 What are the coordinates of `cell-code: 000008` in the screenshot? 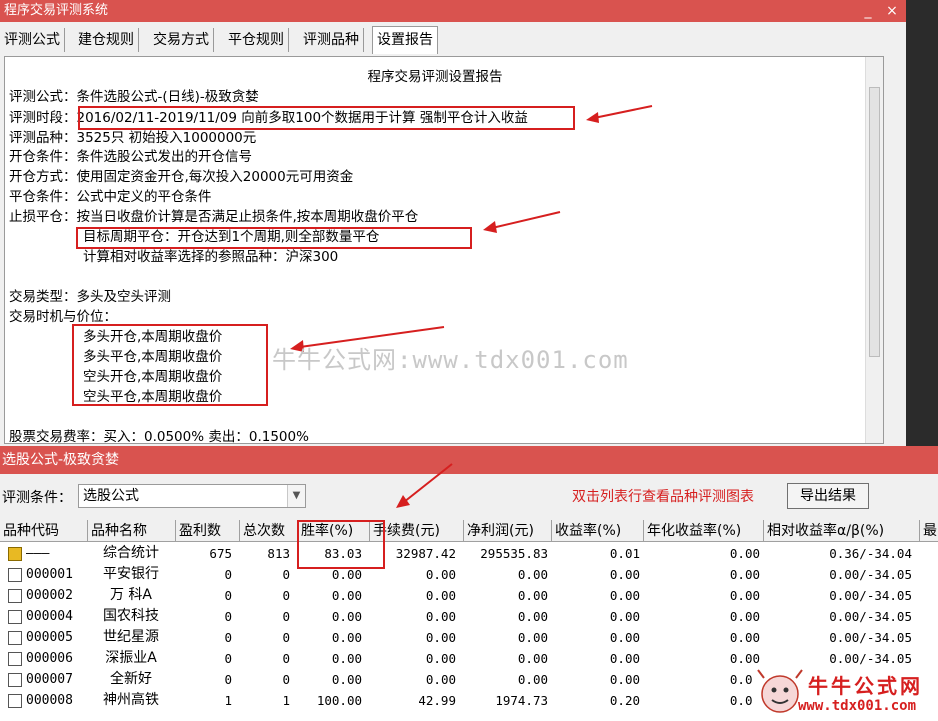 It's located at (47, 700).